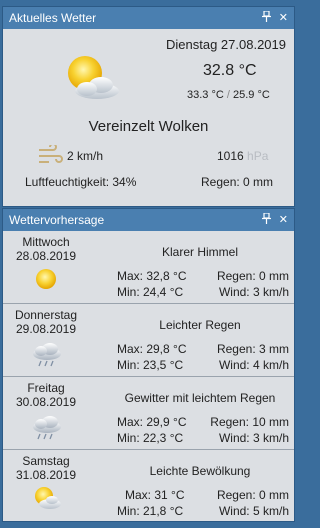 The height and width of the screenshot is (528, 320). Describe the element at coordinates (46, 461) in the screenshot. I see `forecast-day-name: Samstag` at that location.